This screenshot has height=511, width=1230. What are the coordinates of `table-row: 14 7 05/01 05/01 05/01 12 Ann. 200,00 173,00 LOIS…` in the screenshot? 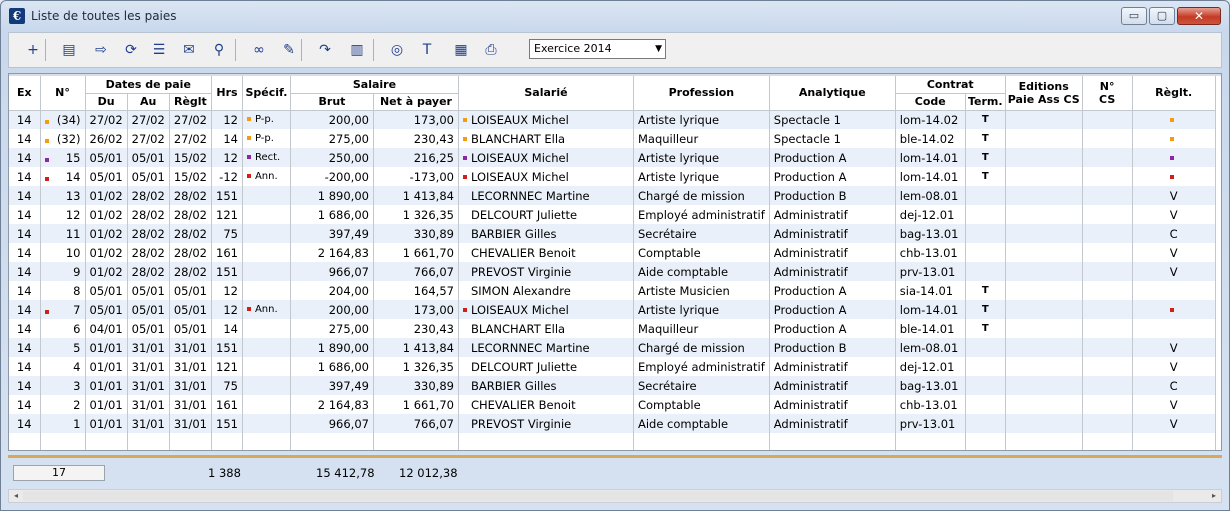 It's located at (612, 309).